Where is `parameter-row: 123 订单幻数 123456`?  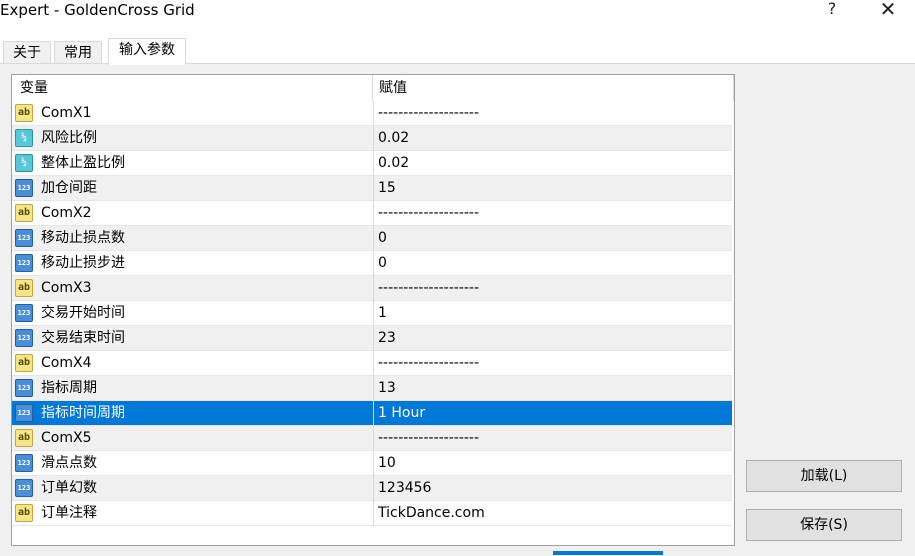 parameter-row: 123 订单幻数 123456 is located at coordinates (372, 488).